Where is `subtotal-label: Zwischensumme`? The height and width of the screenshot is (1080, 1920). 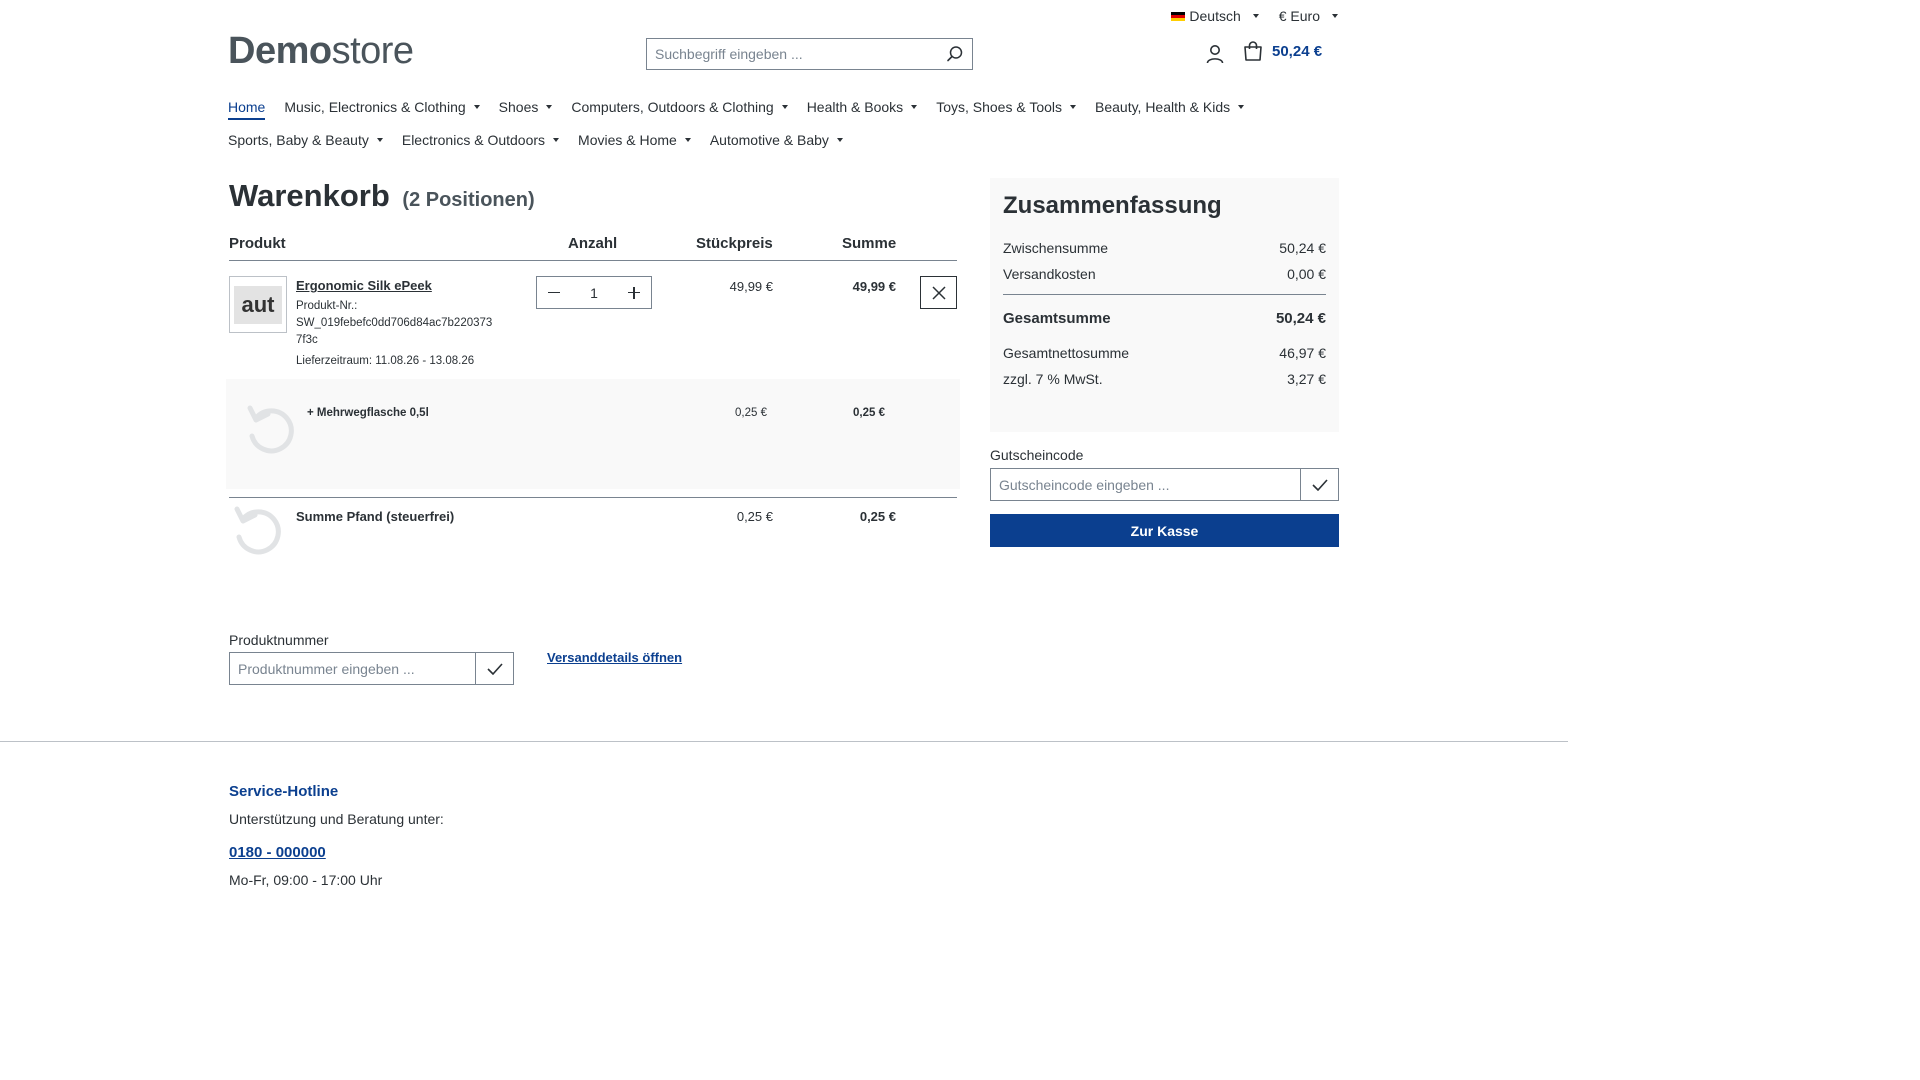 subtotal-label: Zwischensumme is located at coordinates (1056, 248).